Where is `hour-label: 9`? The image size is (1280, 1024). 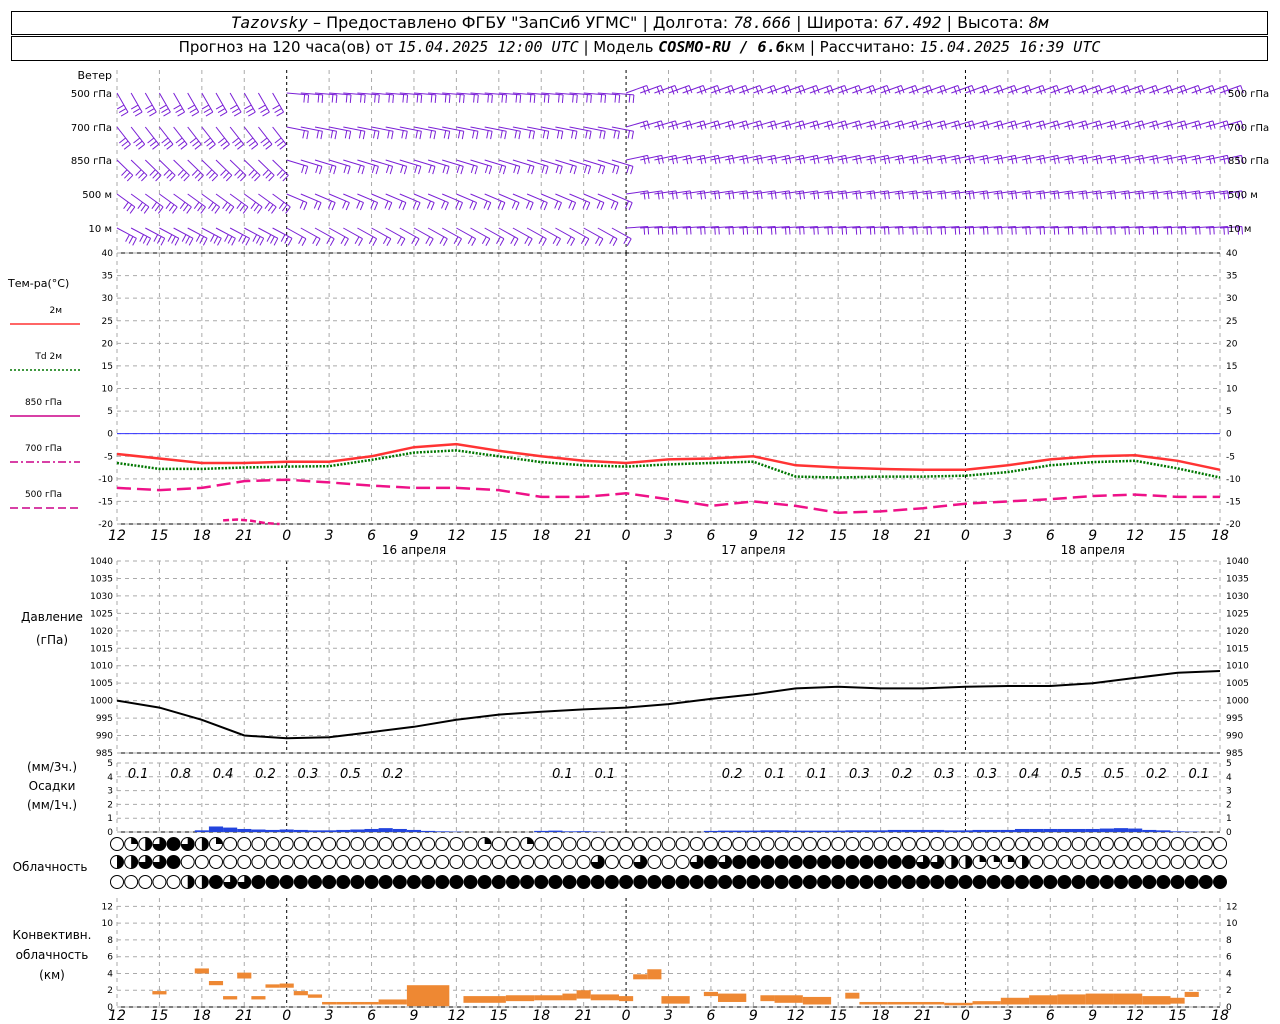
hour-label: 9 is located at coordinates (1092, 536).